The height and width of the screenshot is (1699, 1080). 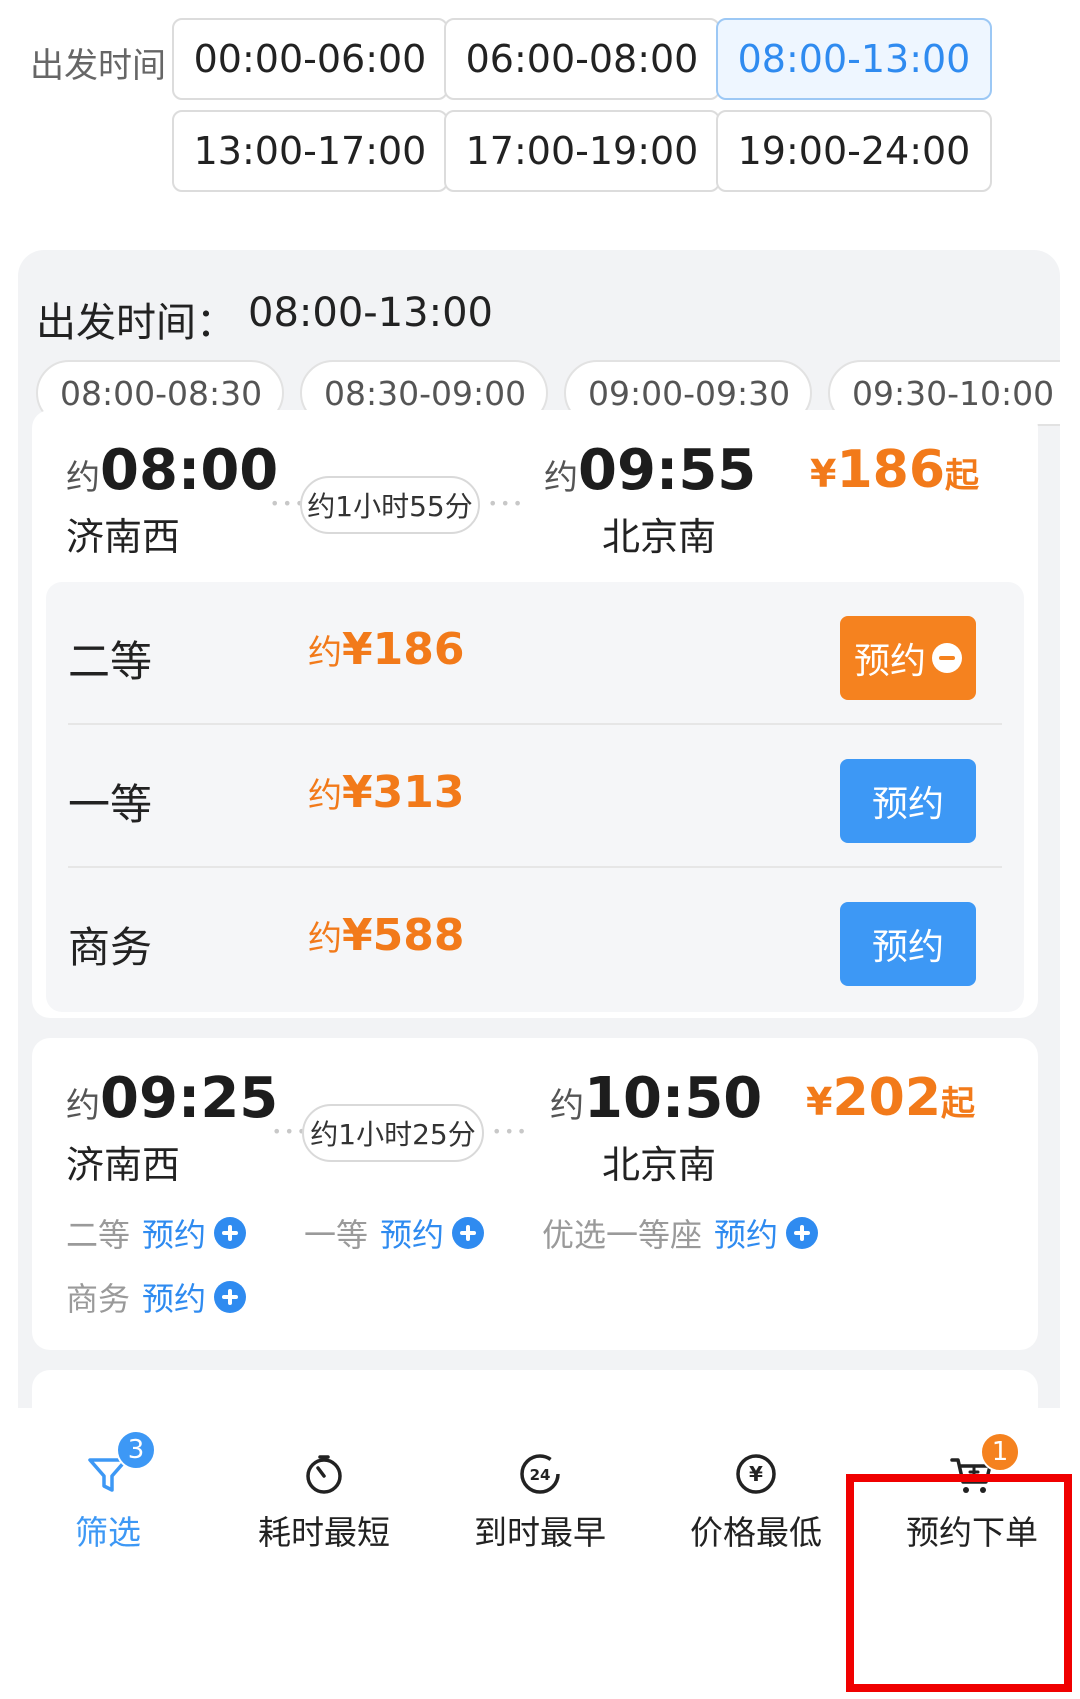 What do you see at coordinates (110, 661) in the screenshot?
I see `seat-name: 二等` at bounding box center [110, 661].